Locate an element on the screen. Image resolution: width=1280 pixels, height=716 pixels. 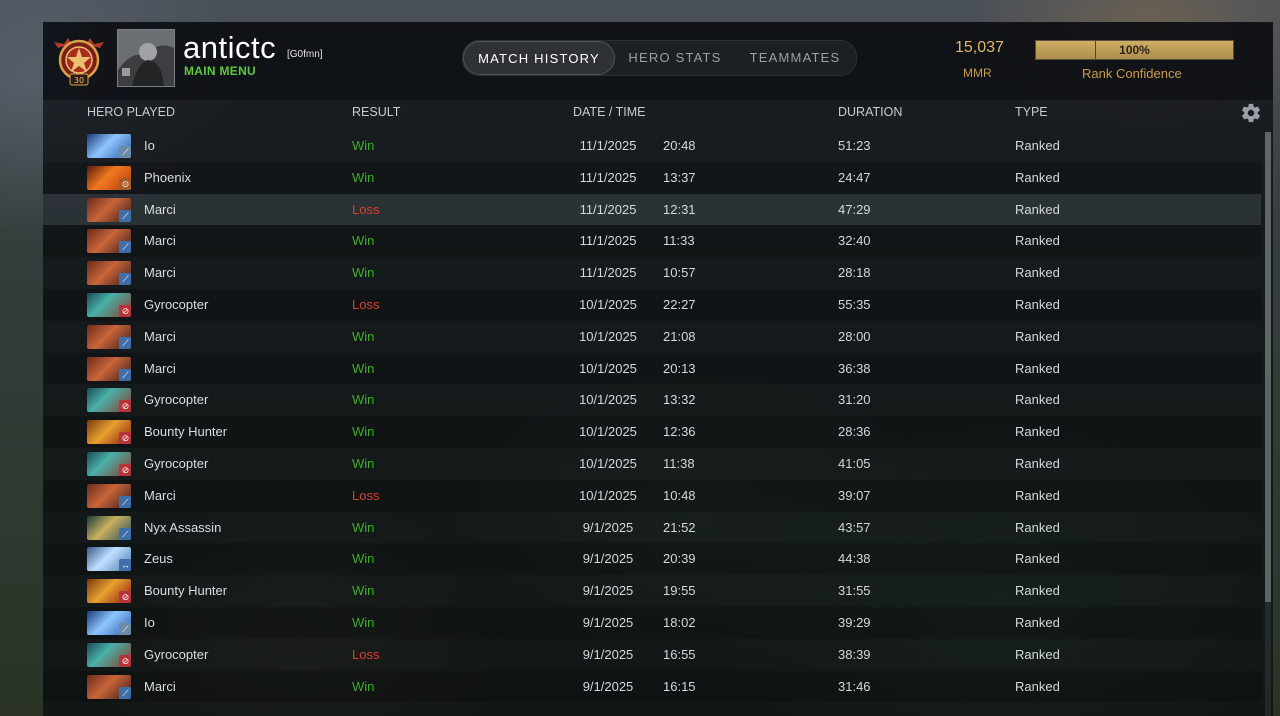
tab-hero-stats: HERO STATS is located at coordinates (675, 58).